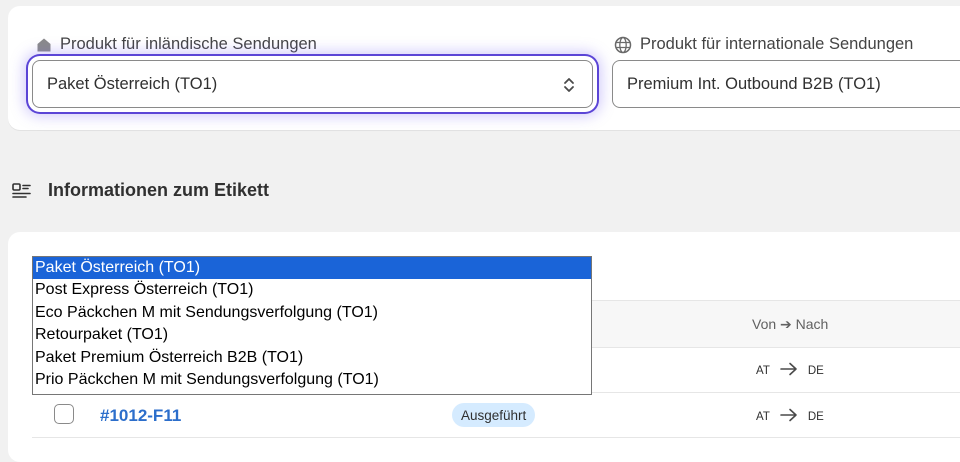  I want to click on option-retourpaket: Retourpaket (TO1), so click(312, 335).